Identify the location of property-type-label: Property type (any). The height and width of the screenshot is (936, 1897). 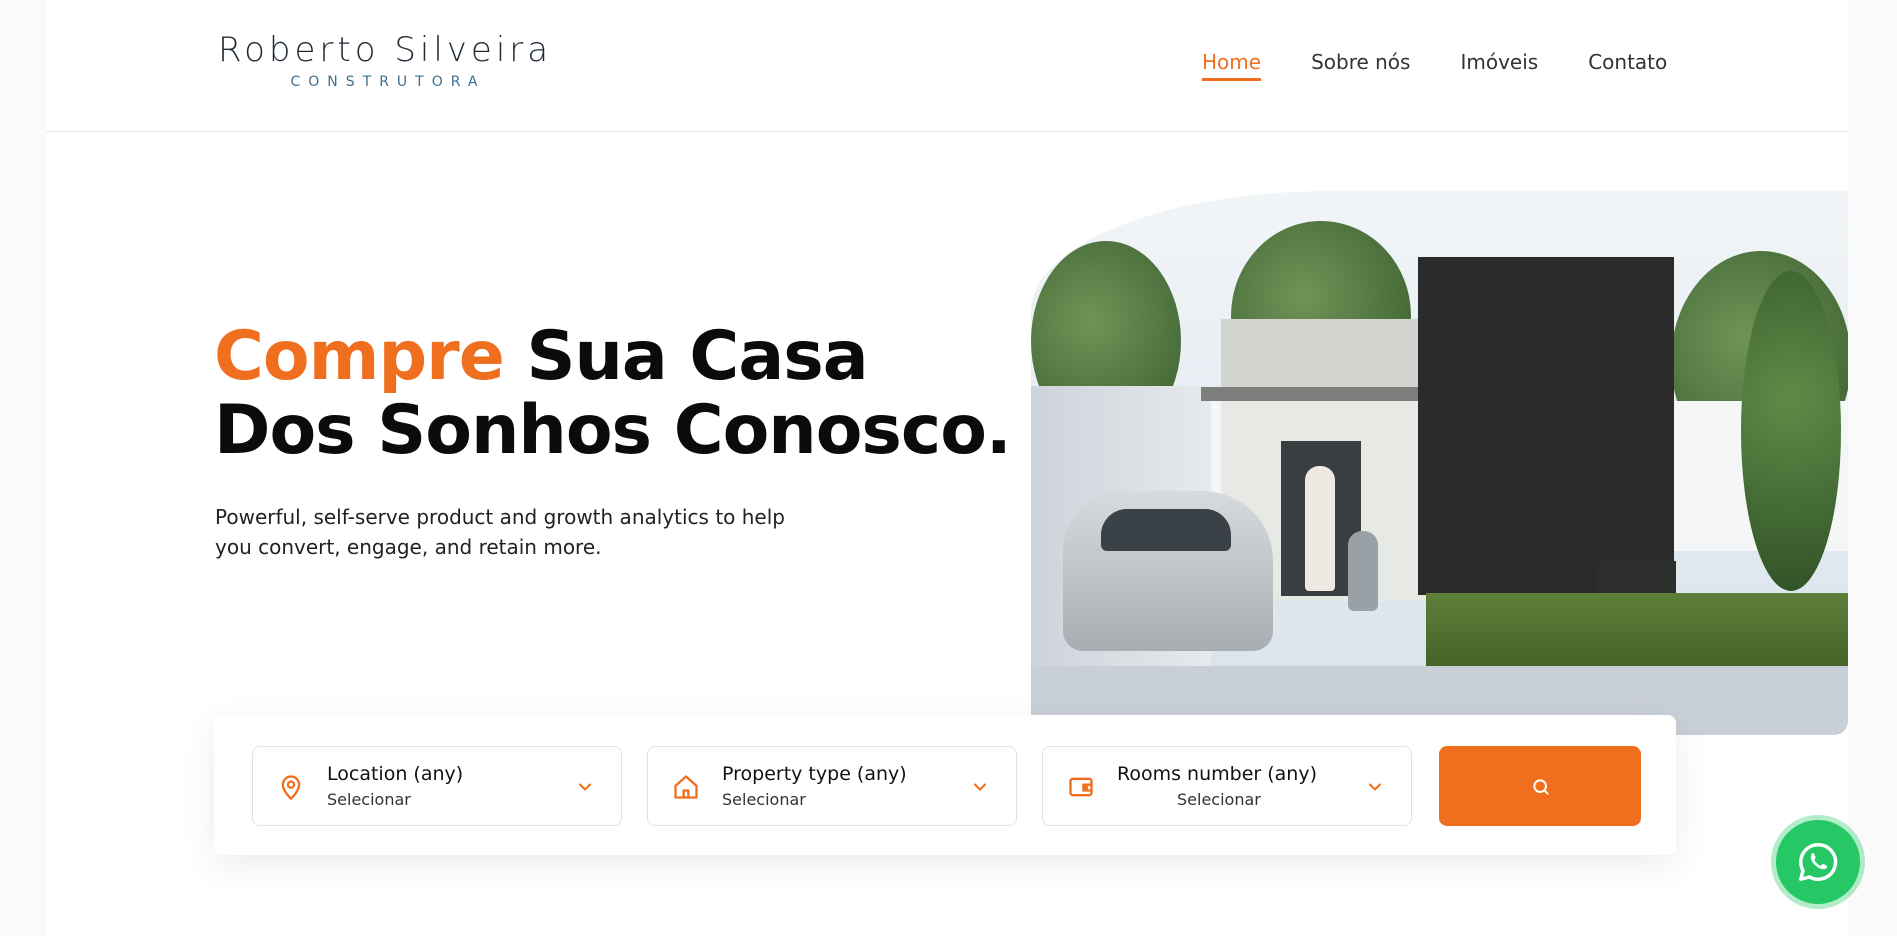
(814, 774).